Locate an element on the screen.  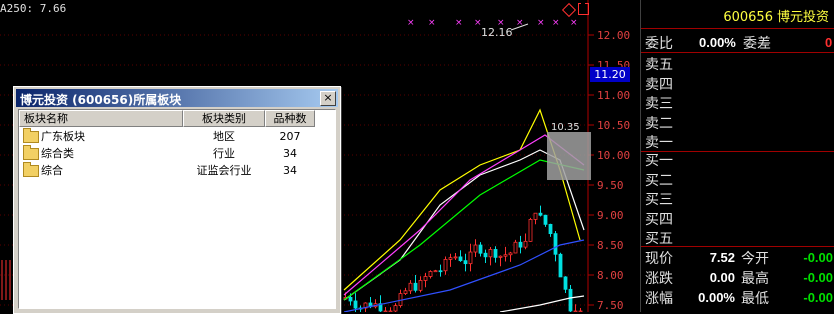
weibi-label: 委比 is located at coordinates (659, 44).